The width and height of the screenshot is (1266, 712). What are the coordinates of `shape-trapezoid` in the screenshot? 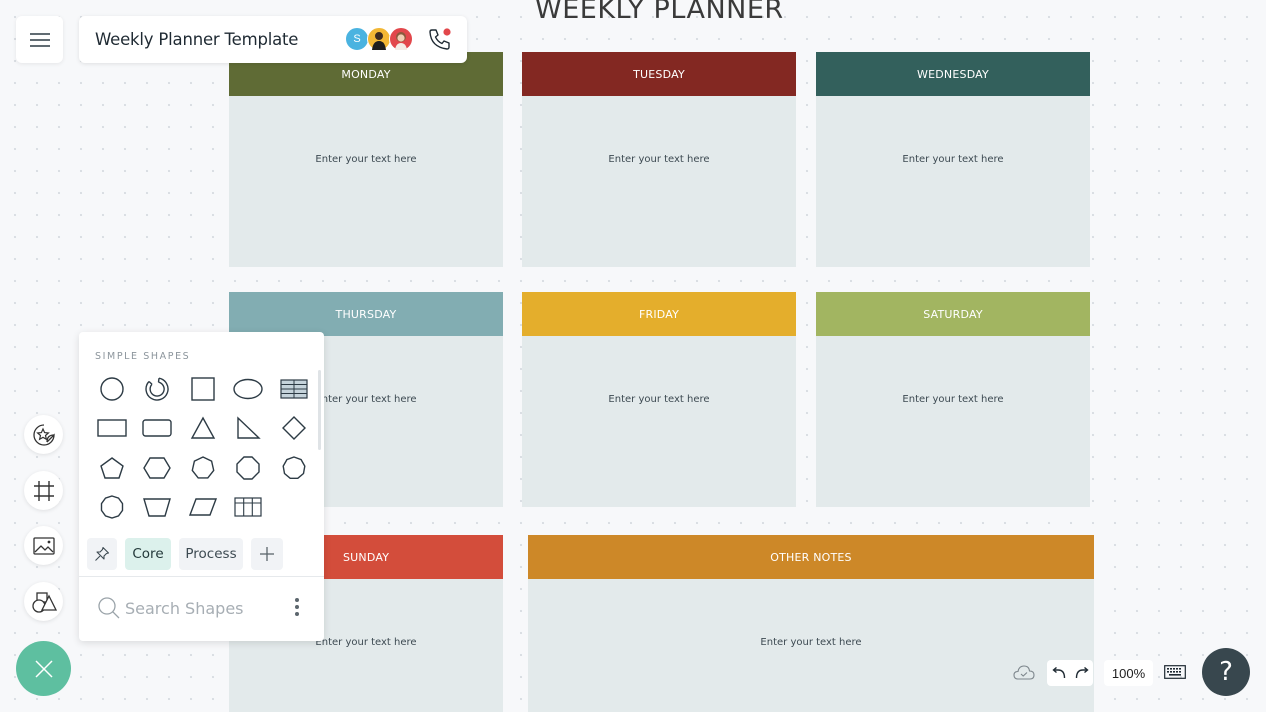 It's located at (158, 508).